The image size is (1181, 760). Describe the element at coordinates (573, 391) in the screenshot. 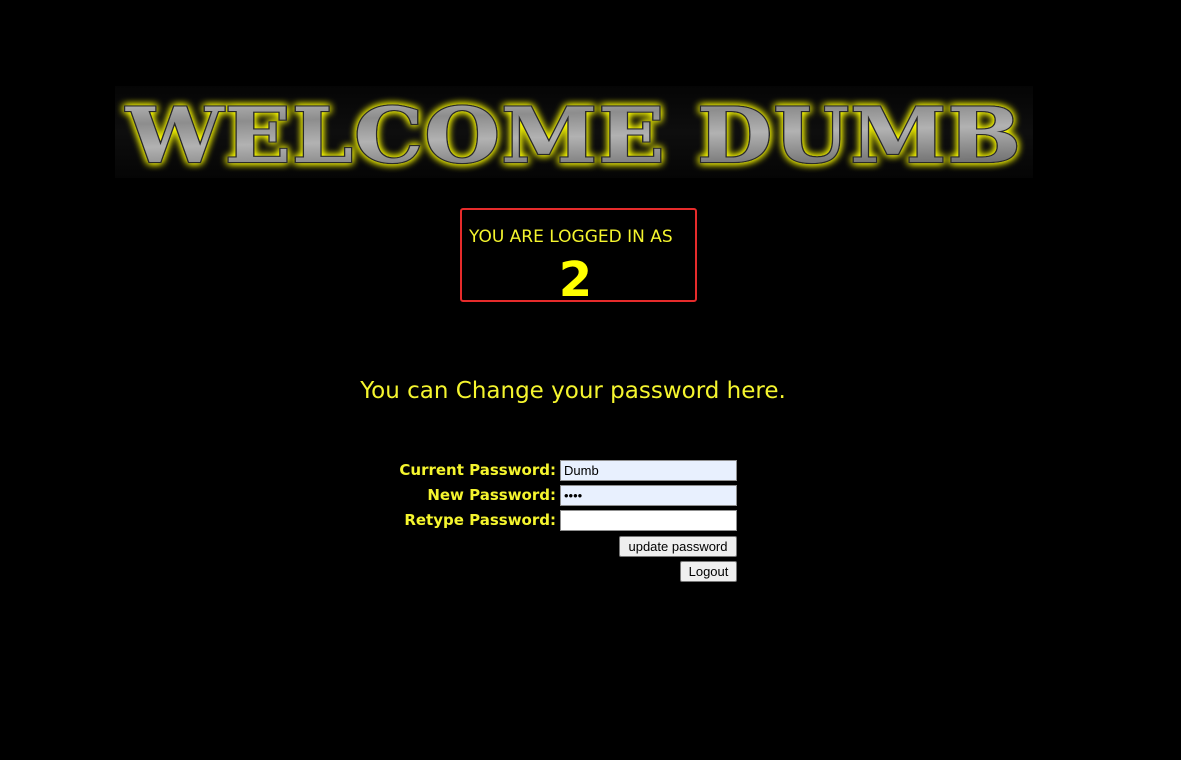

I see `change-password-intro: You can Change your password here.` at that location.